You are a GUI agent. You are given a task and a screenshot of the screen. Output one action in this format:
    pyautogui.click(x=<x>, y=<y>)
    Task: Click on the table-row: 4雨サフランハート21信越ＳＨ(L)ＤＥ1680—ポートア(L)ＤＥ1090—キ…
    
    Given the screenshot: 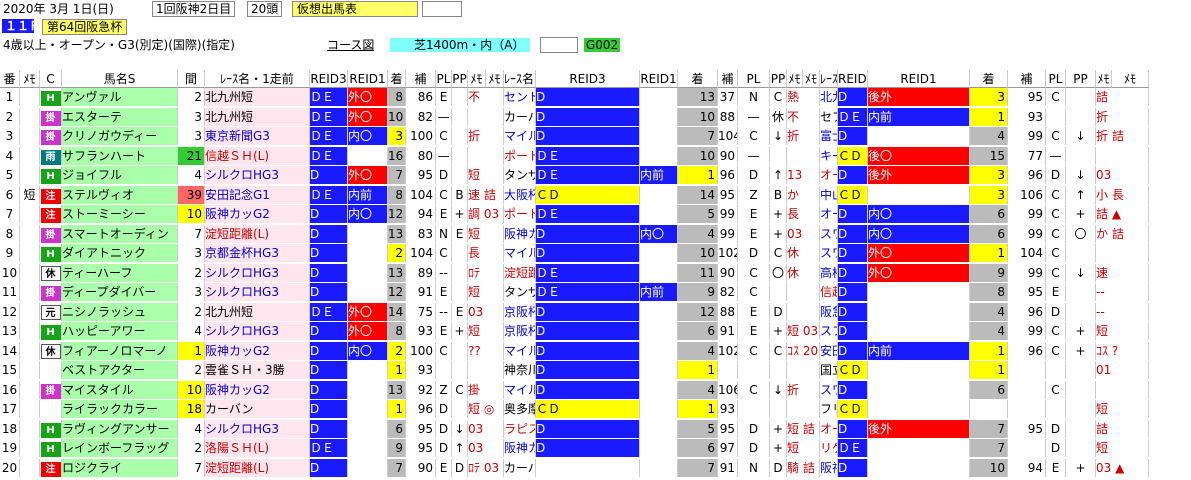 What is the action you would take?
    pyautogui.click(x=595, y=155)
    